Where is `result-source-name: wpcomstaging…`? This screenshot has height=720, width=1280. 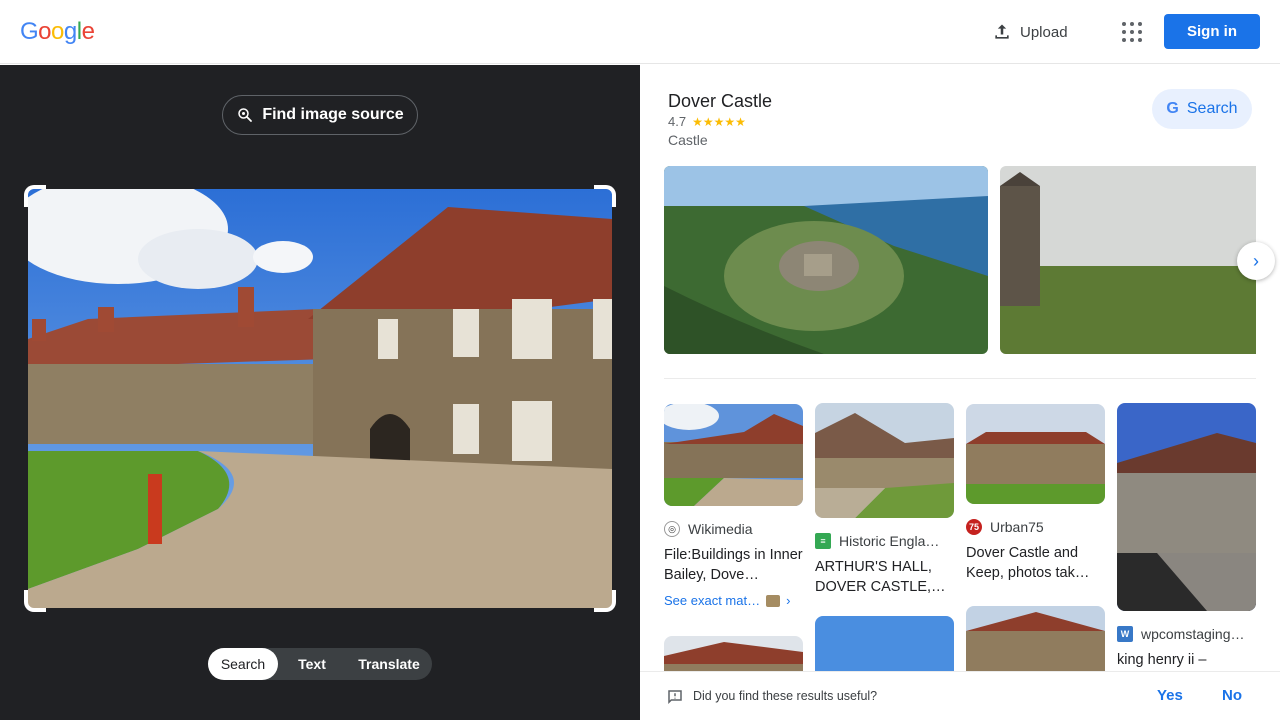 result-source-name: wpcomstaging… is located at coordinates (1193, 634).